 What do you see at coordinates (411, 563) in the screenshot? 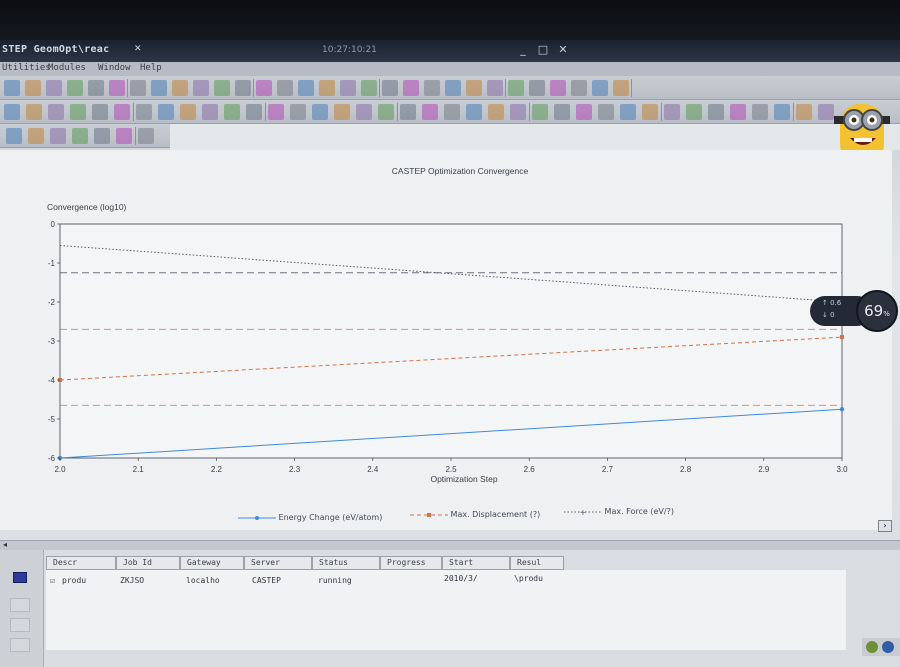
I see `col-header-progress: Progress` at bounding box center [411, 563].